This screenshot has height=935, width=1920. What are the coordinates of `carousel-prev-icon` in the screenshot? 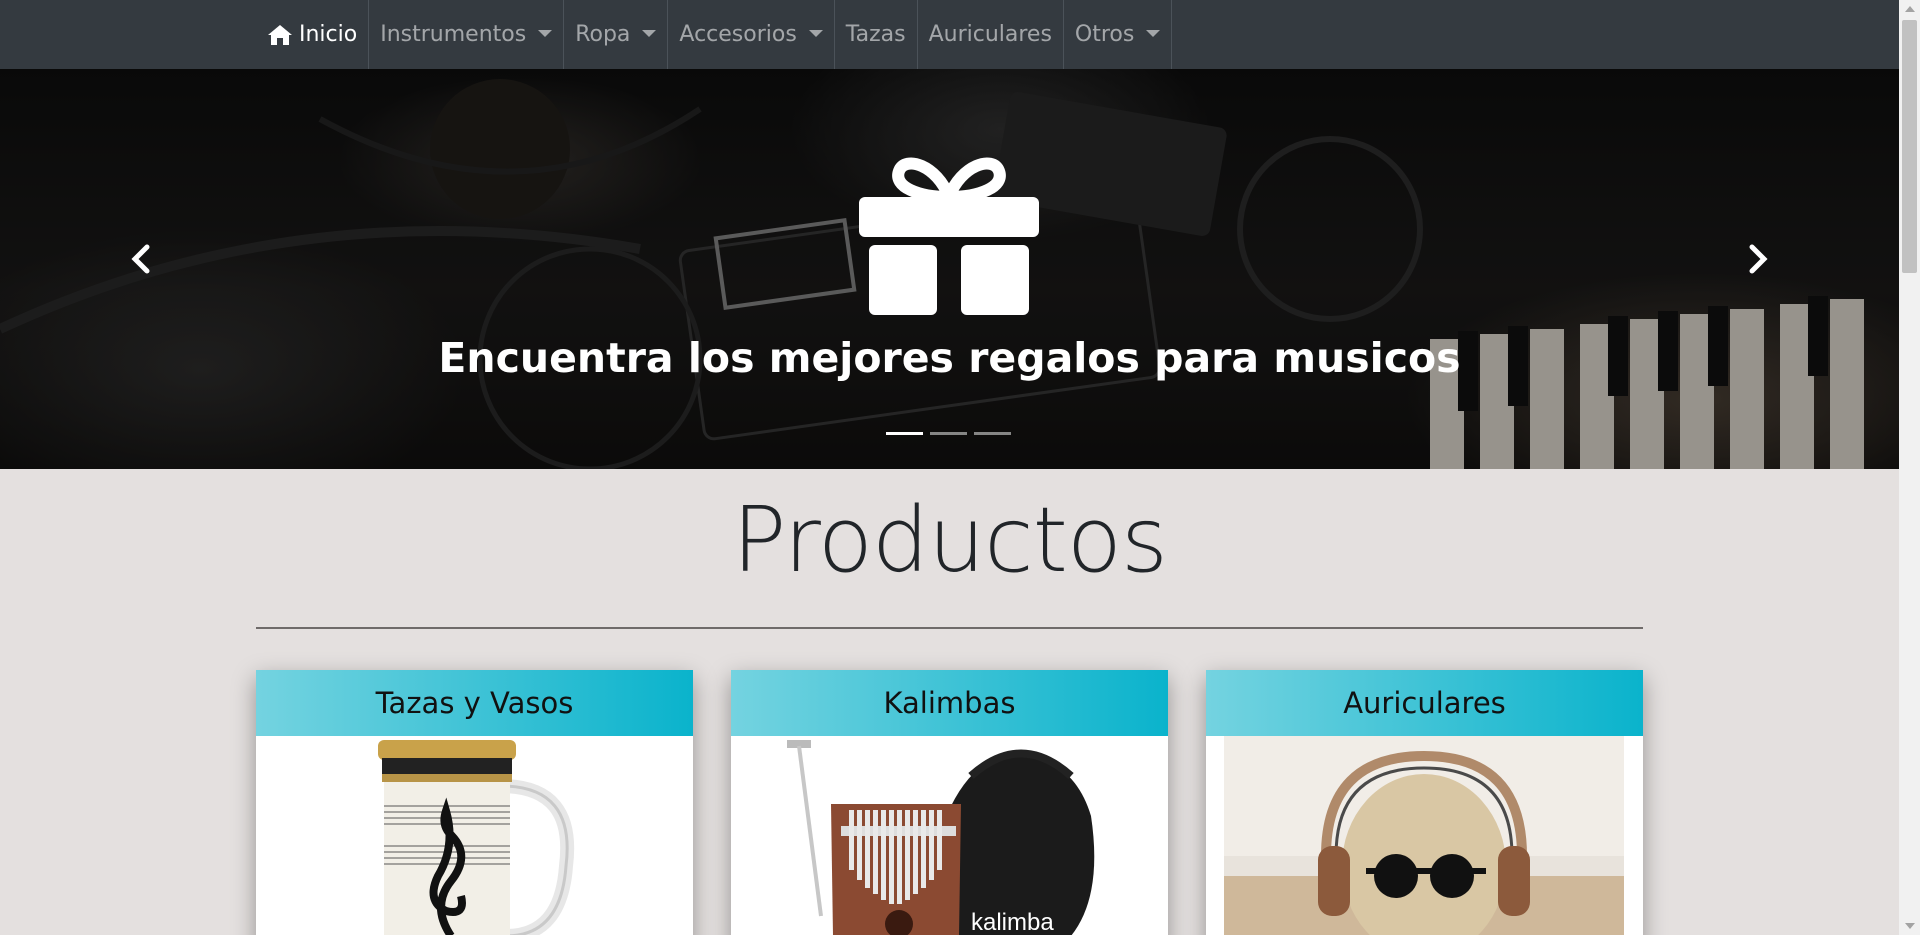 It's located at (143, 259).